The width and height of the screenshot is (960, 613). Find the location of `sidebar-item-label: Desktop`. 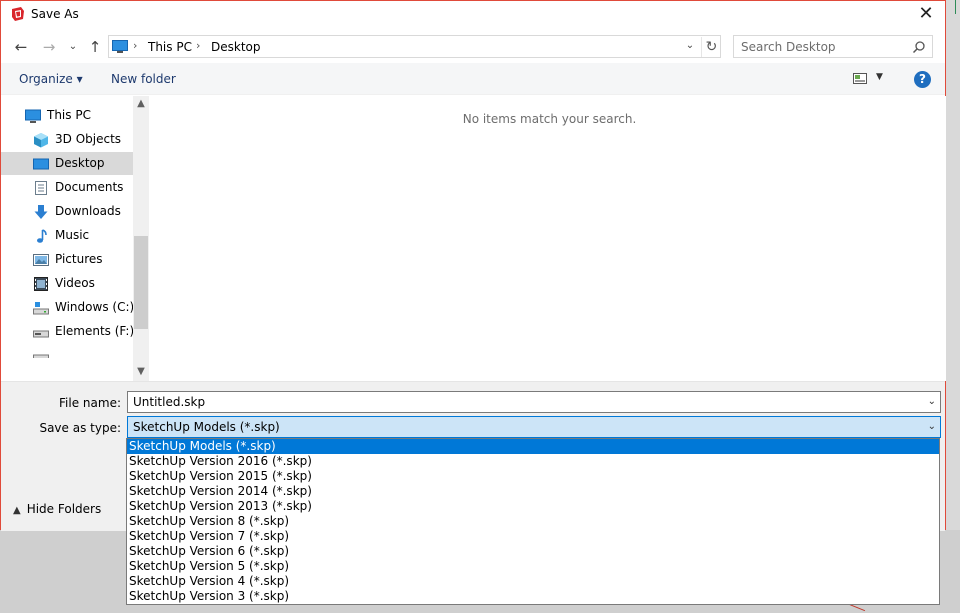

sidebar-item-label: Desktop is located at coordinates (80, 163).